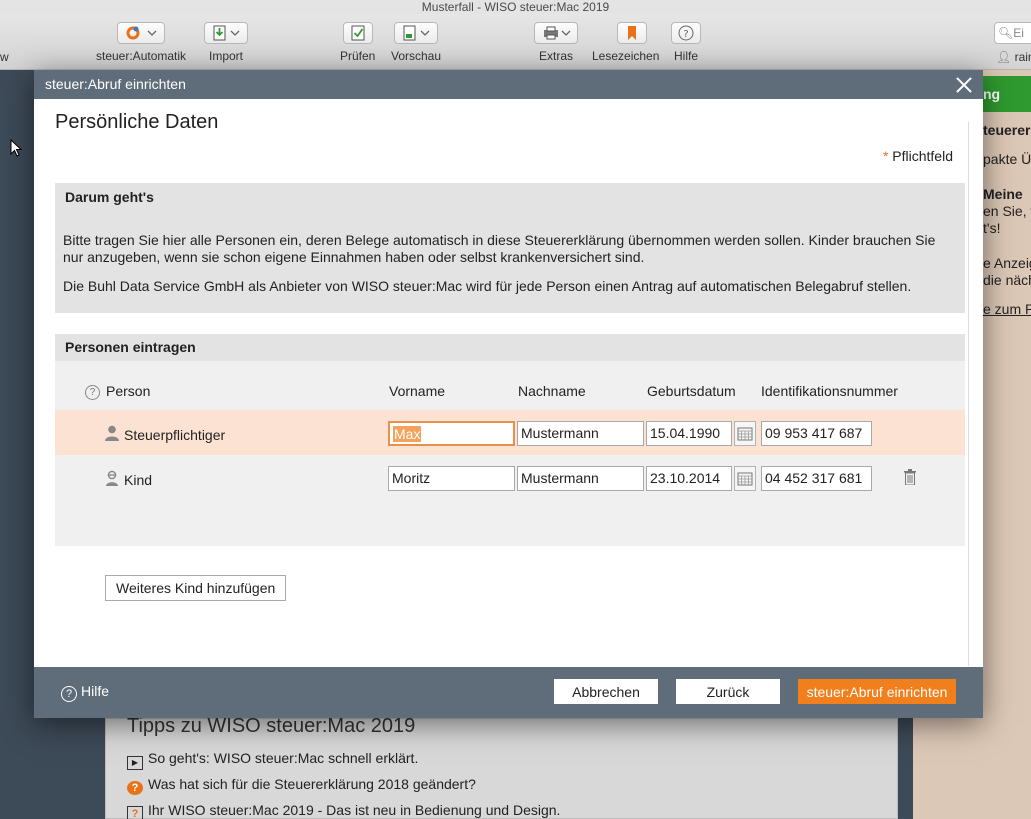  Describe the element at coordinates (95, 691) in the screenshot. I see `help-label: Hilfe` at that location.